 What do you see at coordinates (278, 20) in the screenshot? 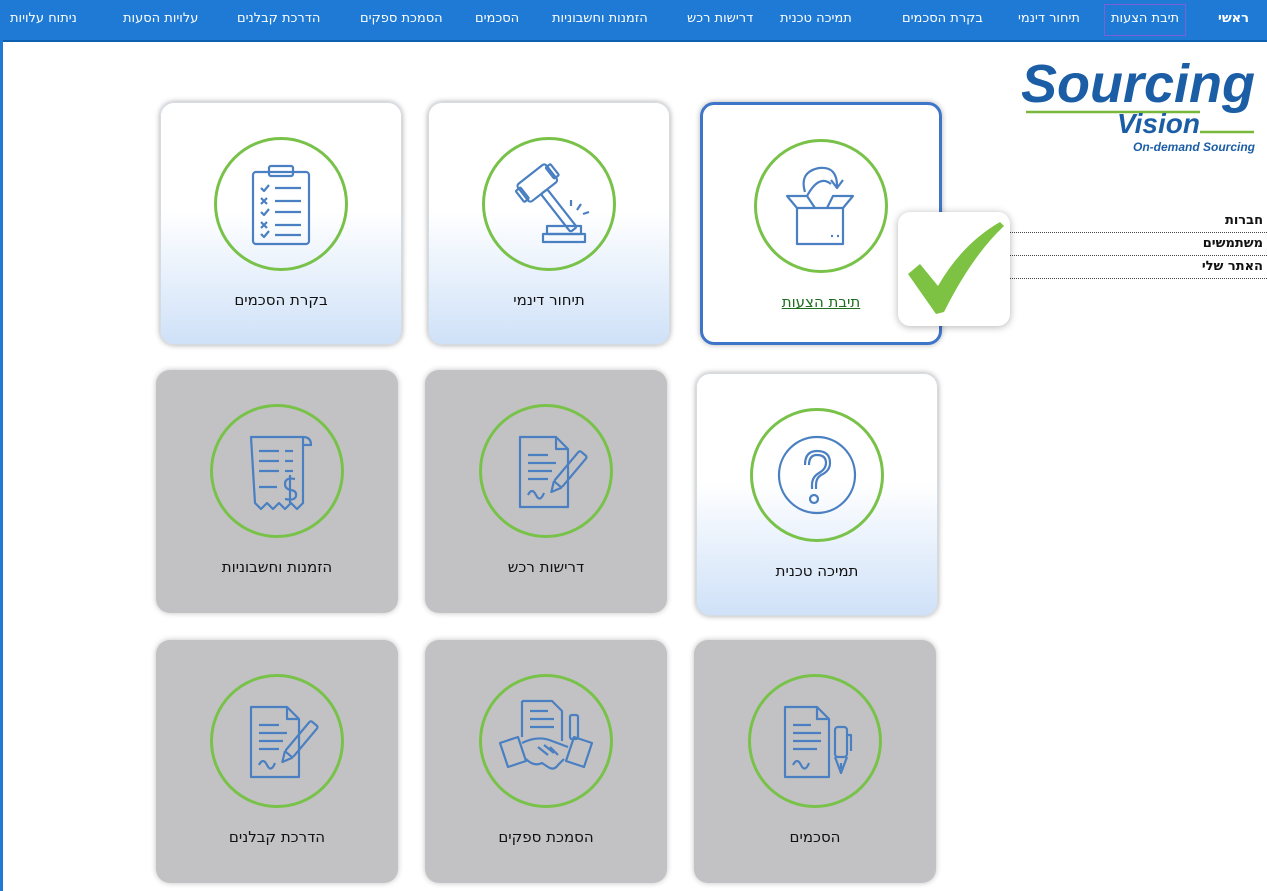
I see `nav-item-contractor-training: הדרכת קבלנים` at bounding box center [278, 20].